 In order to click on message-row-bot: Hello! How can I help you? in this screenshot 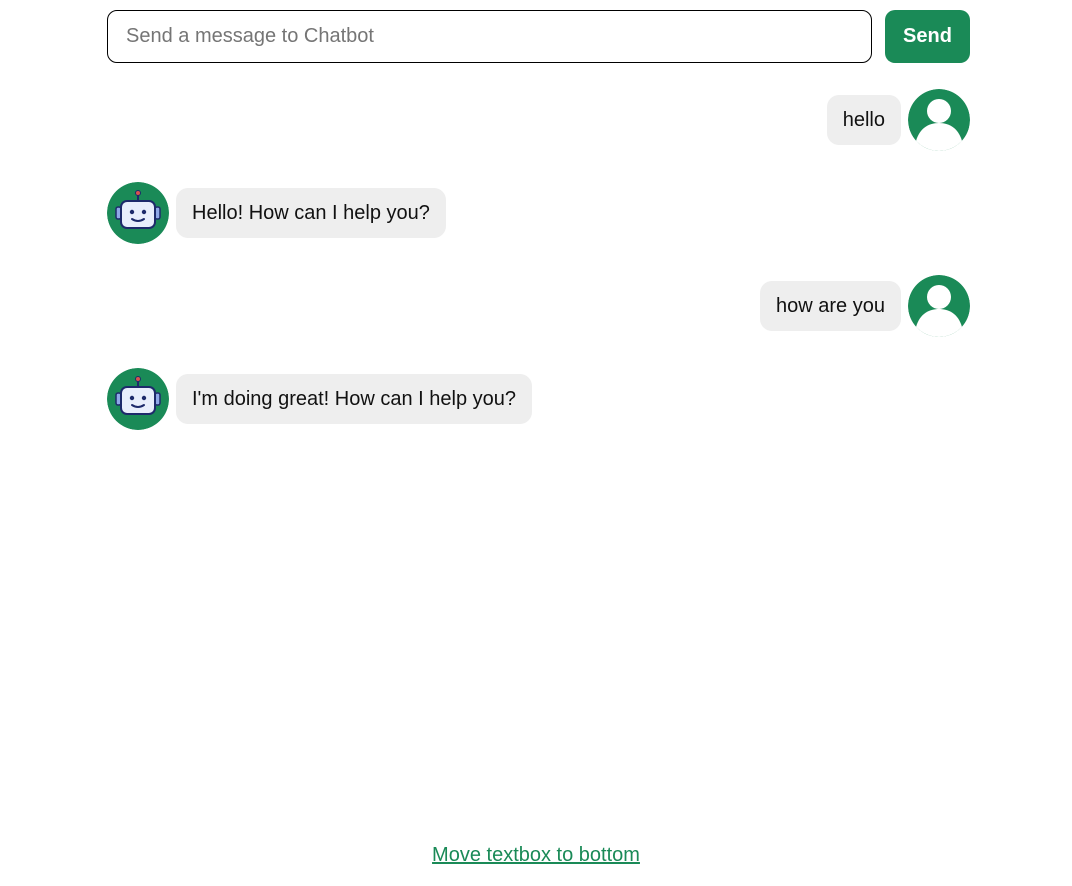, I will do `click(538, 213)`.